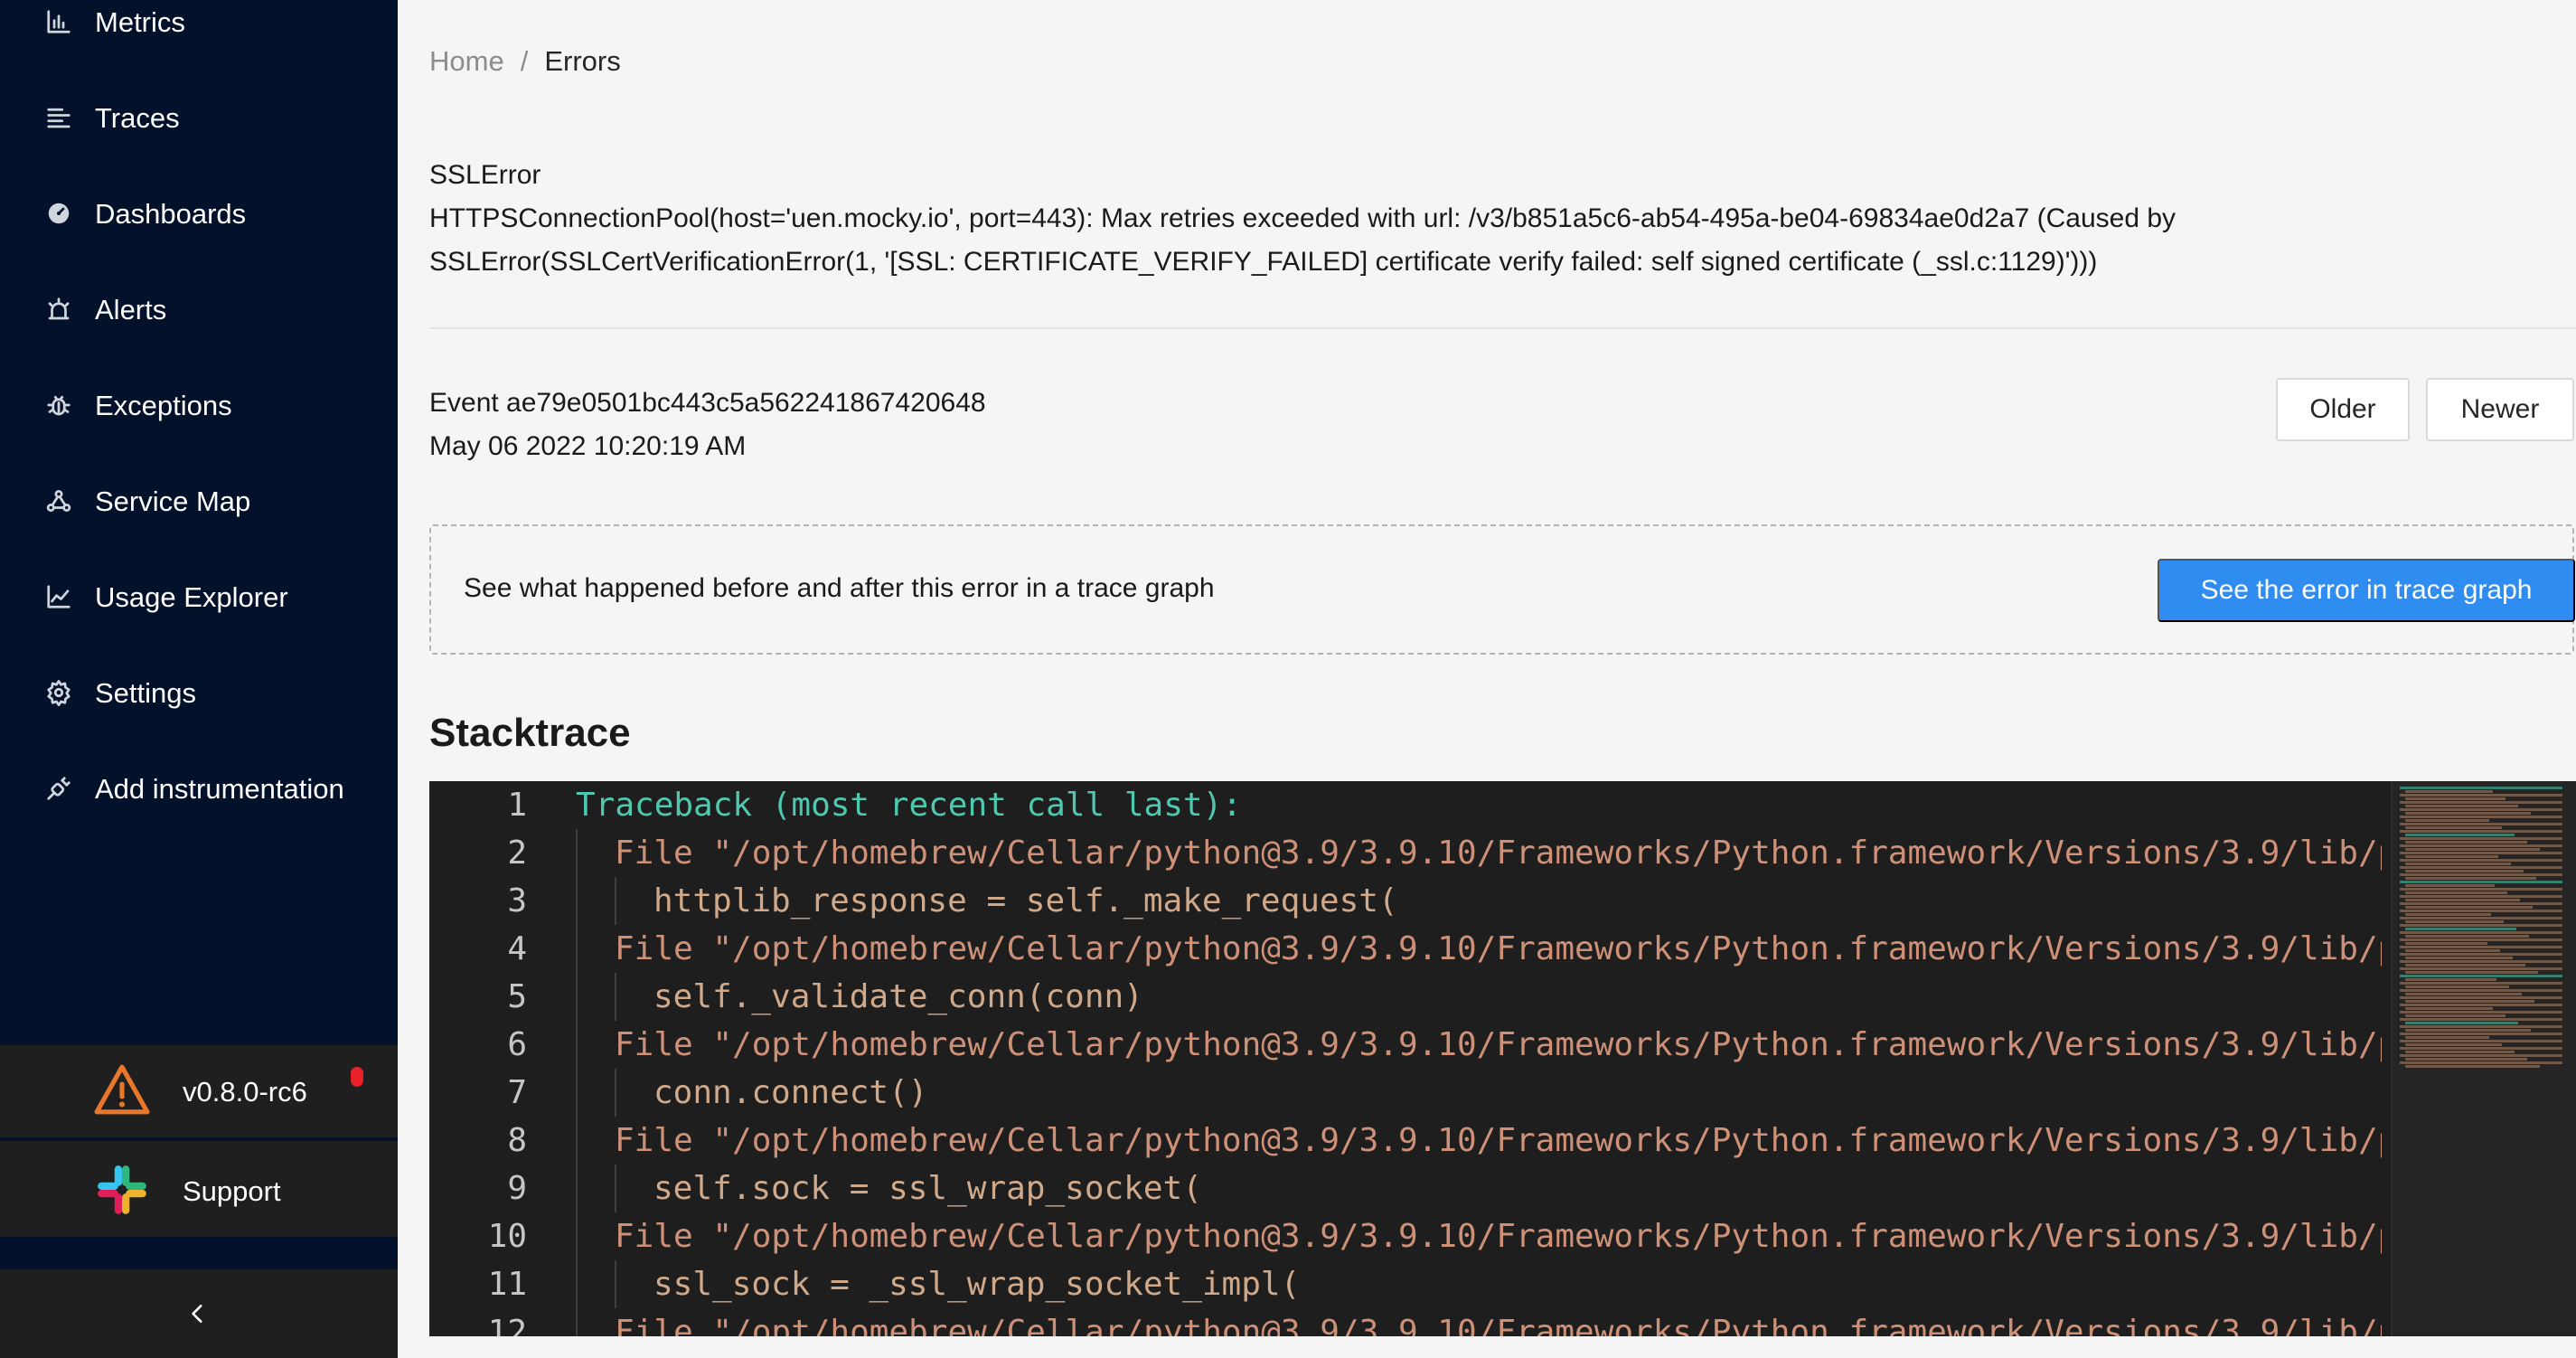  What do you see at coordinates (137, 117) in the screenshot?
I see `sidebar-item-label: Traces` at bounding box center [137, 117].